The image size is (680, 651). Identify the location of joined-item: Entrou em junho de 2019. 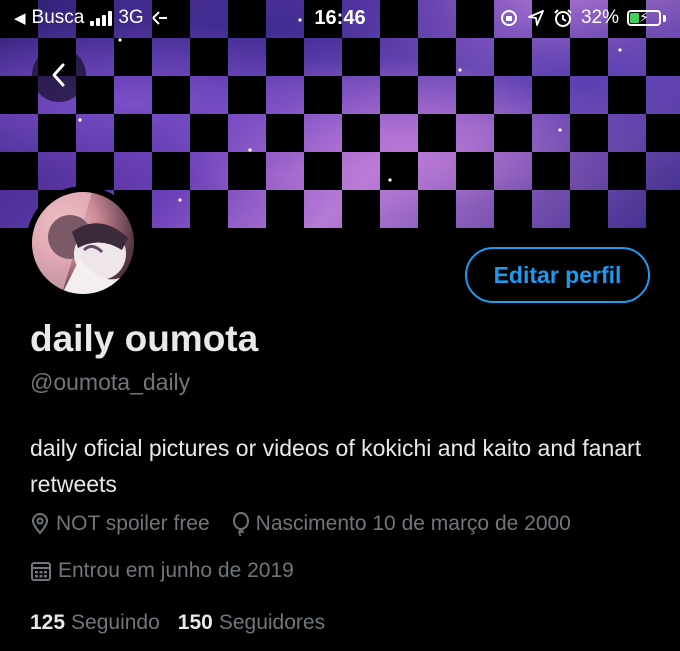
(162, 571).